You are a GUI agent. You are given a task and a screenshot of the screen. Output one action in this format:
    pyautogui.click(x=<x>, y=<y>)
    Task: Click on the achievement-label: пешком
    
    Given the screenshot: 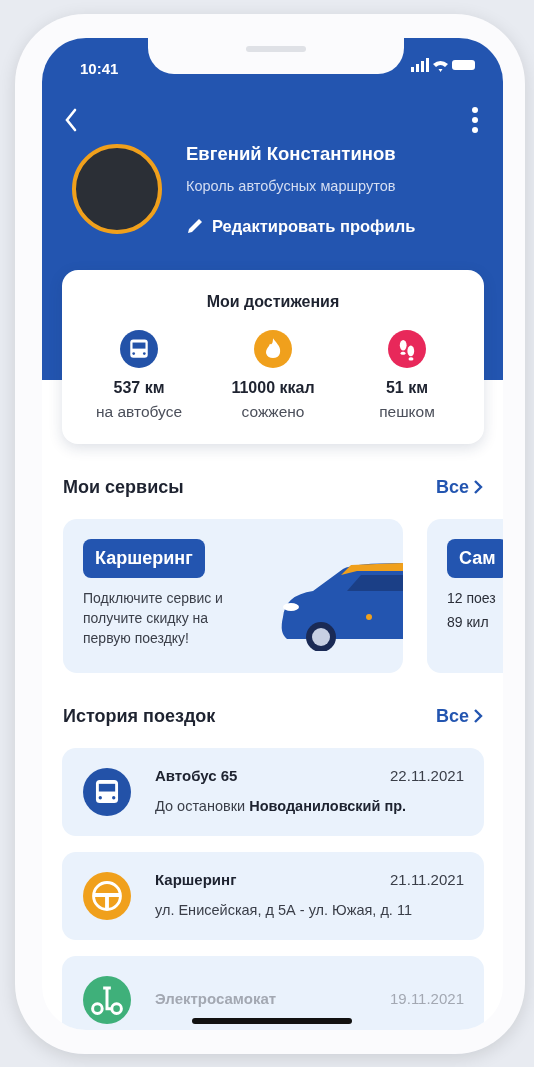 What is the action you would take?
    pyautogui.click(x=407, y=412)
    